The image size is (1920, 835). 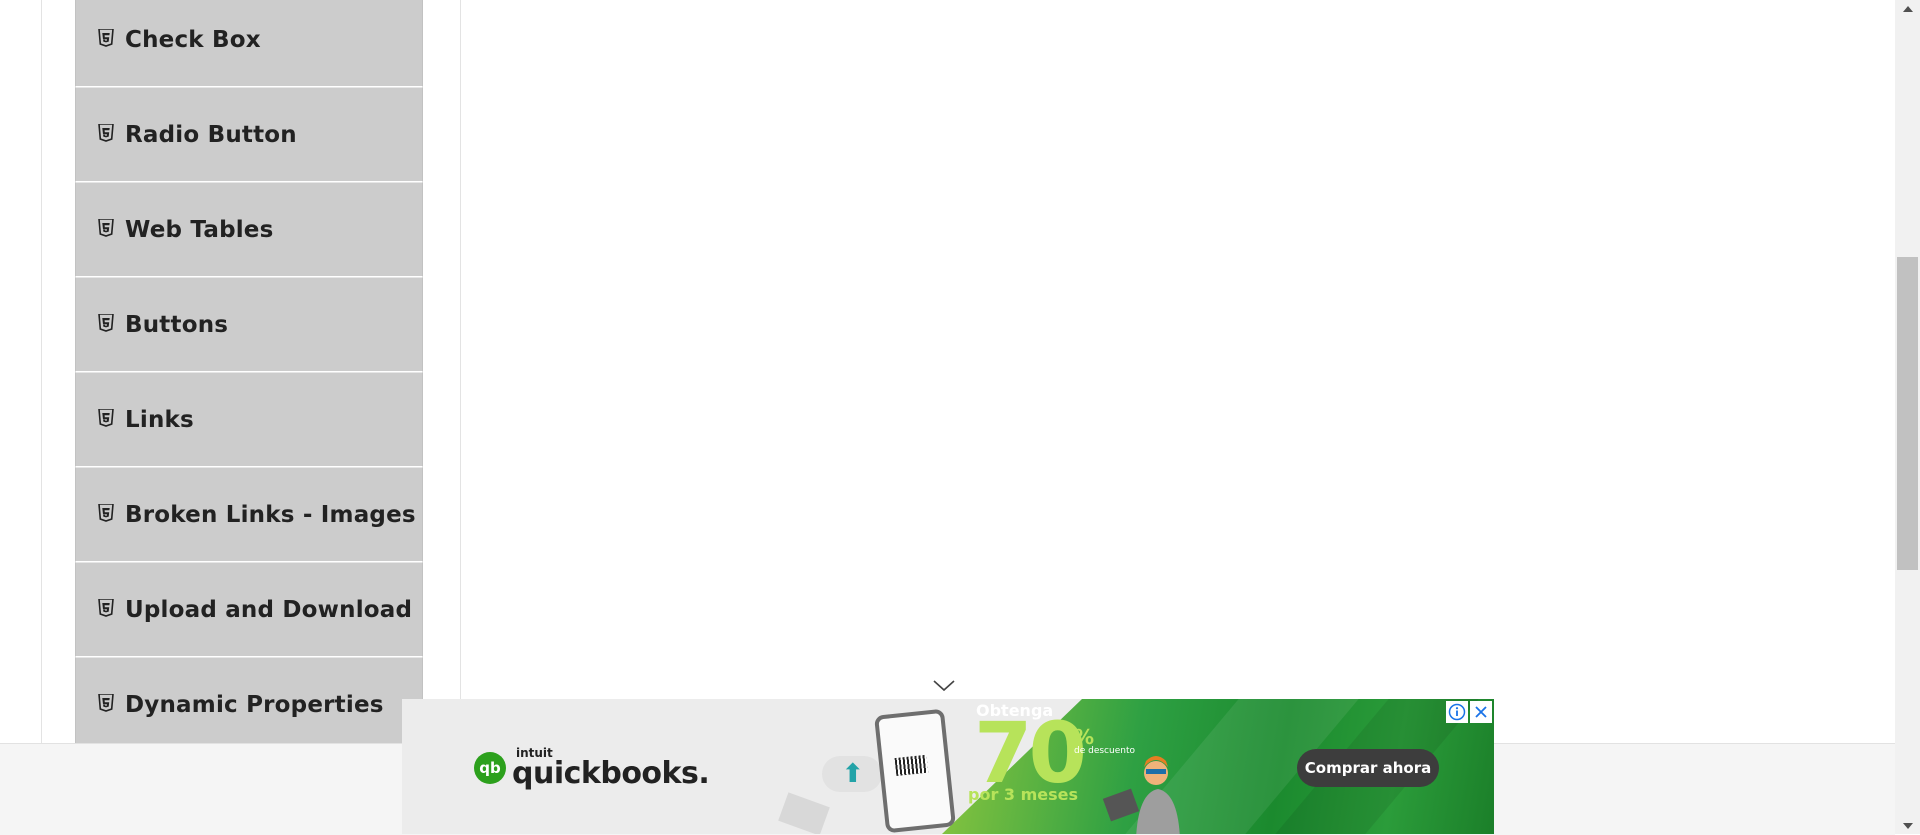 I want to click on ad-discount-number: 70, so click(x=1030, y=753).